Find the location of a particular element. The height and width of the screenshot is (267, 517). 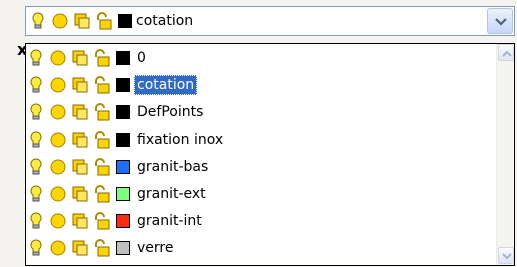

layer-list-item: fixation inox is located at coordinates (126, 140).